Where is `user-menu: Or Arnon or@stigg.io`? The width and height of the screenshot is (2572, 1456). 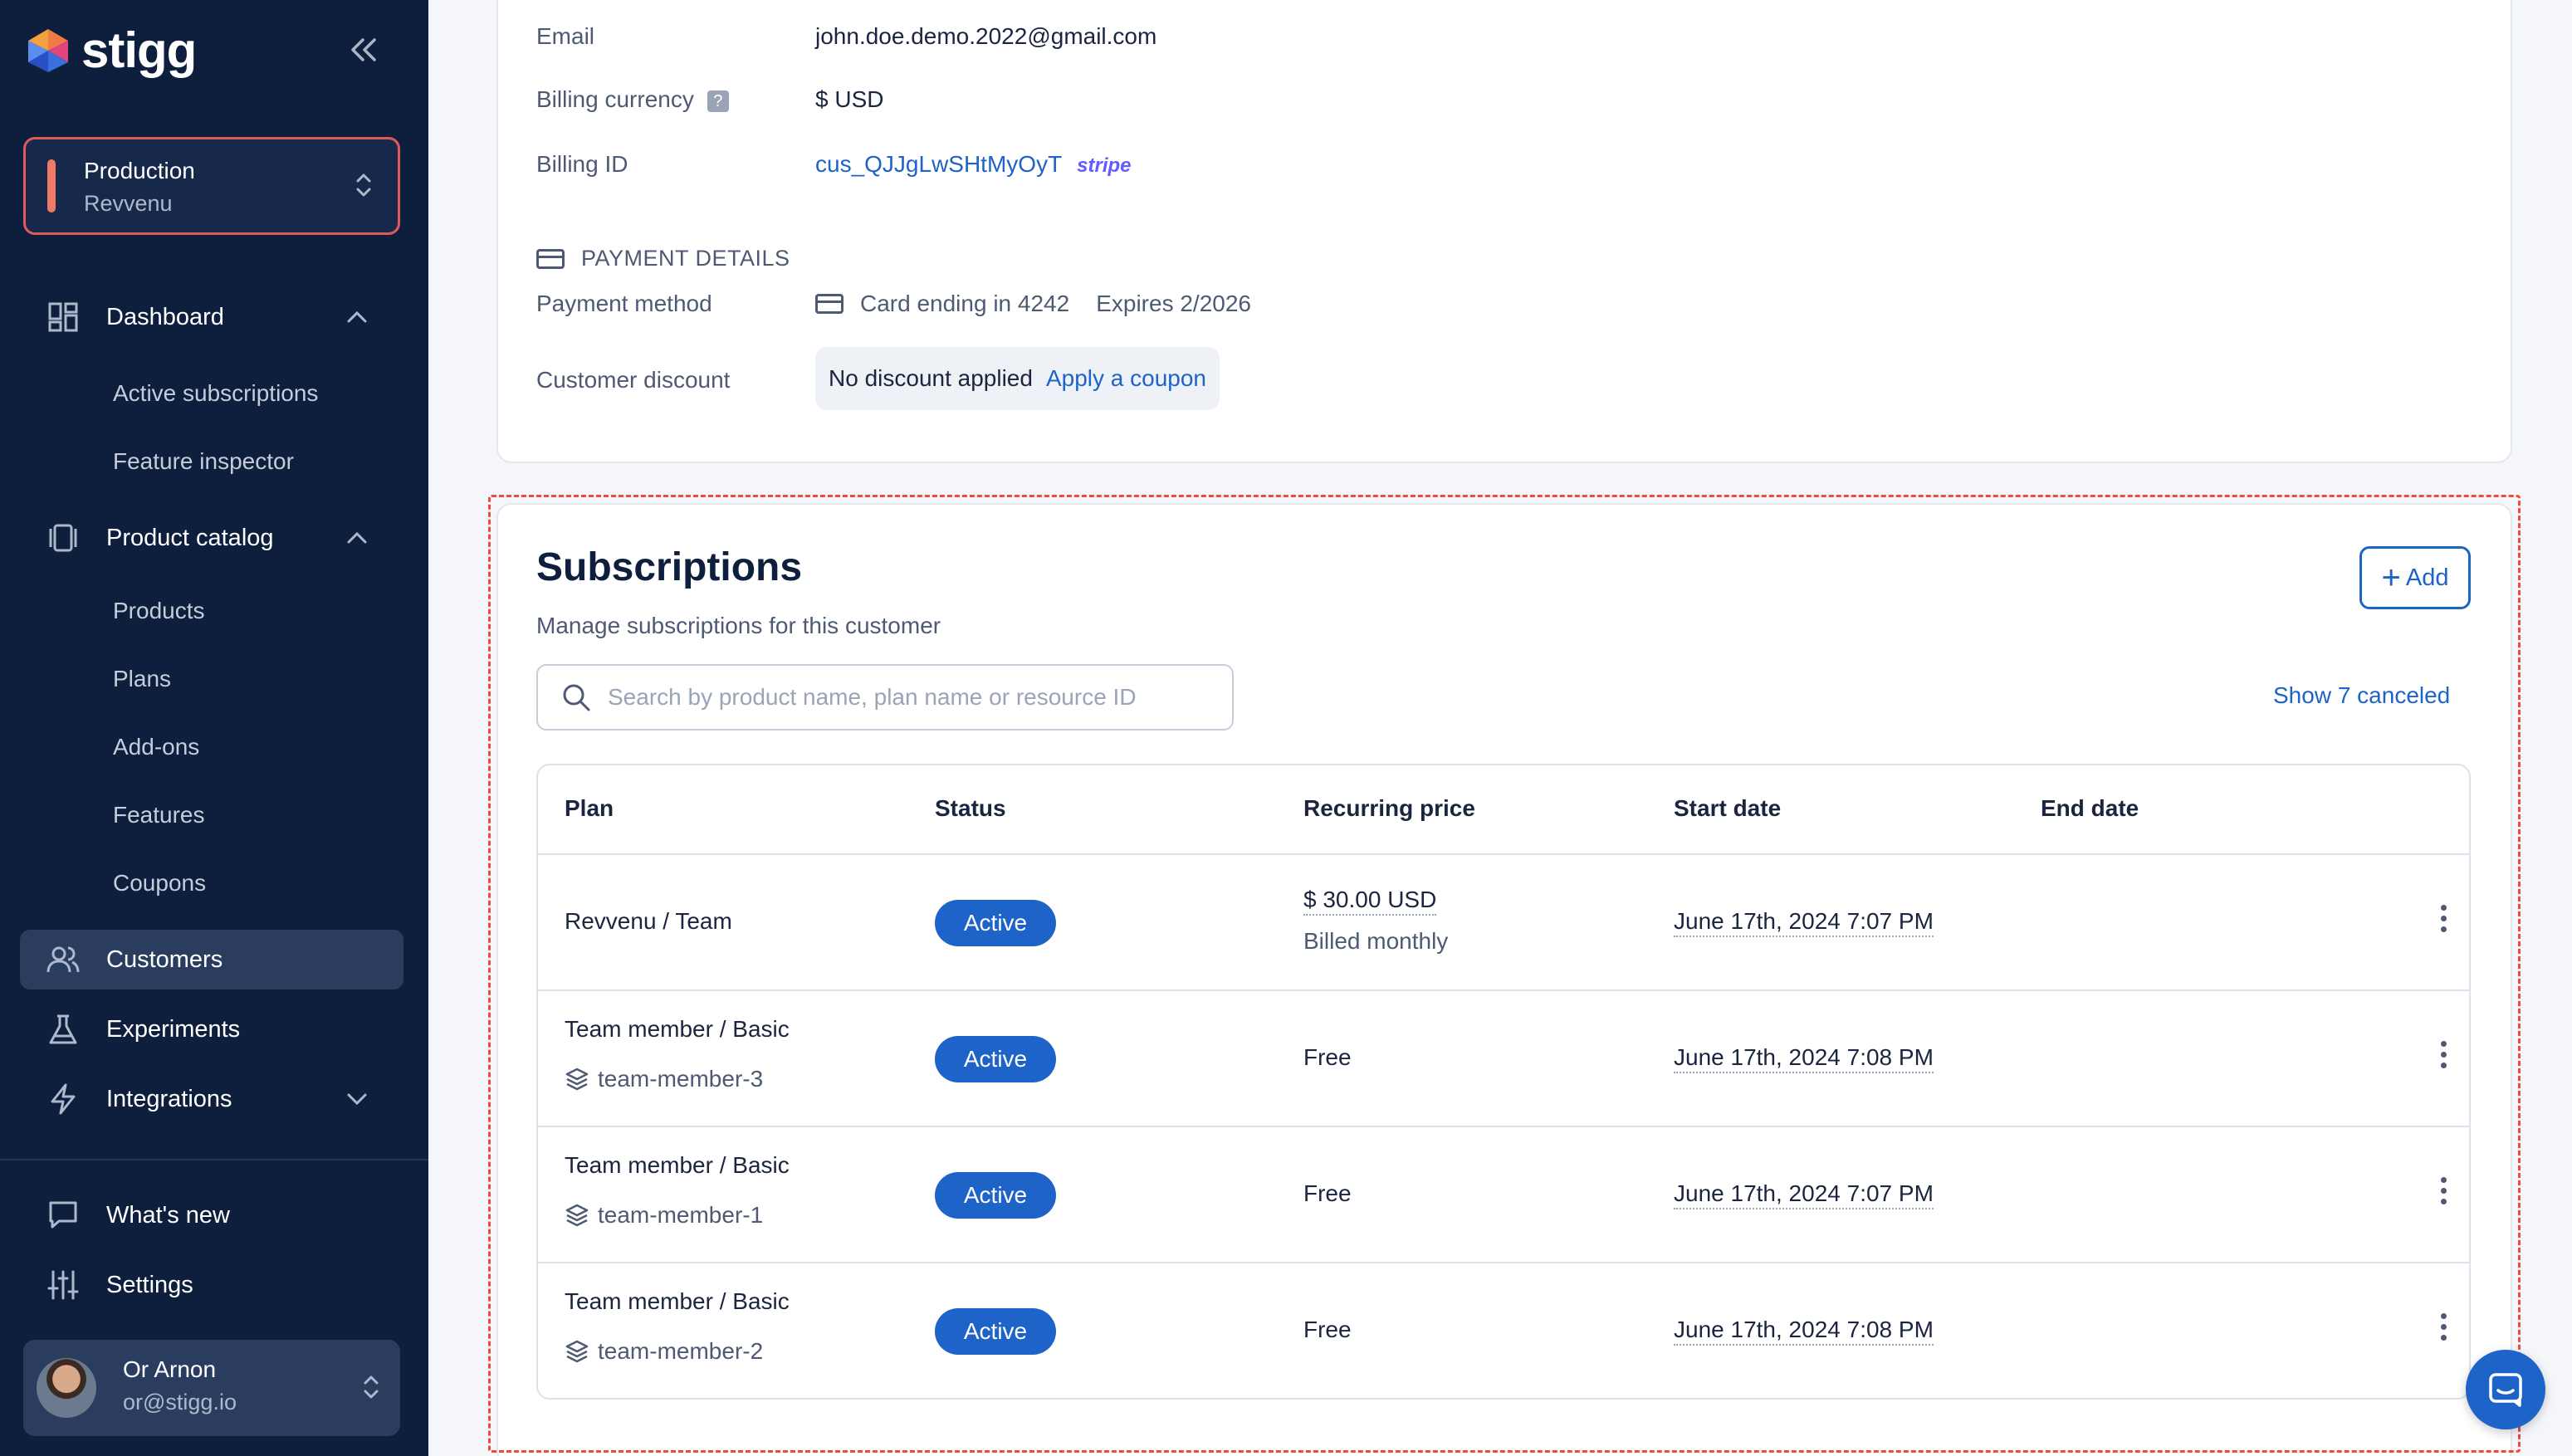 user-menu: Or Arnon or@stigg.io is located at coordinates (211, 1388).